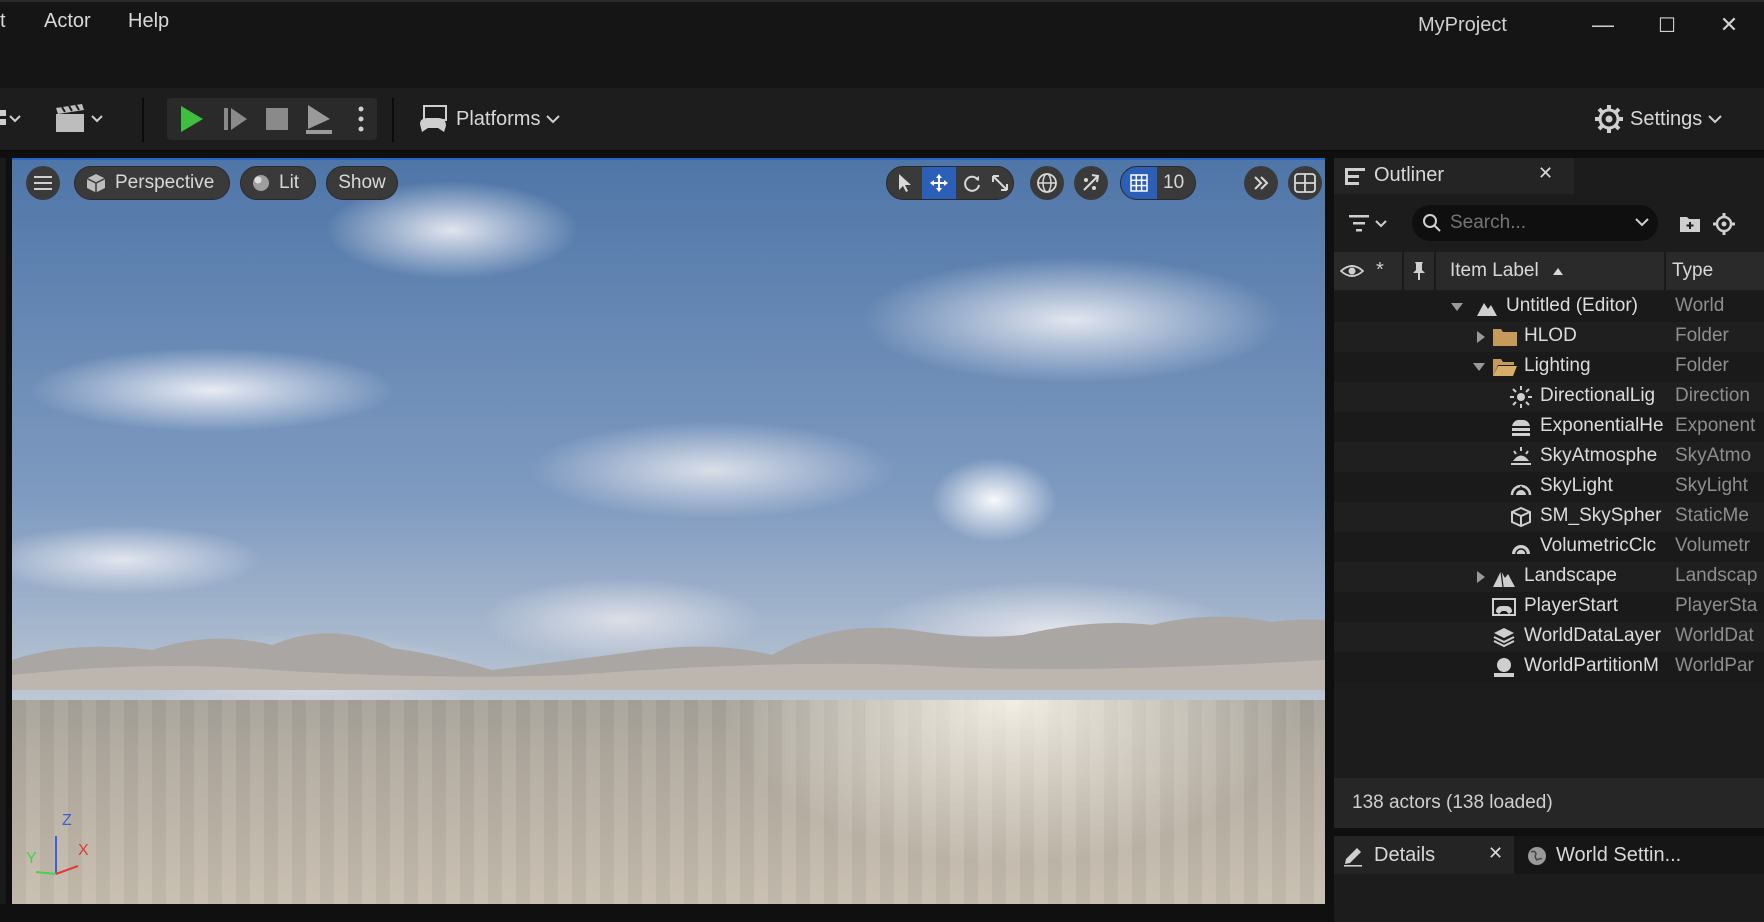  What do you see at coordinates (1690, 224) in the screenshot?
I see `add-folder-button` at bounding box center [1690, 224].